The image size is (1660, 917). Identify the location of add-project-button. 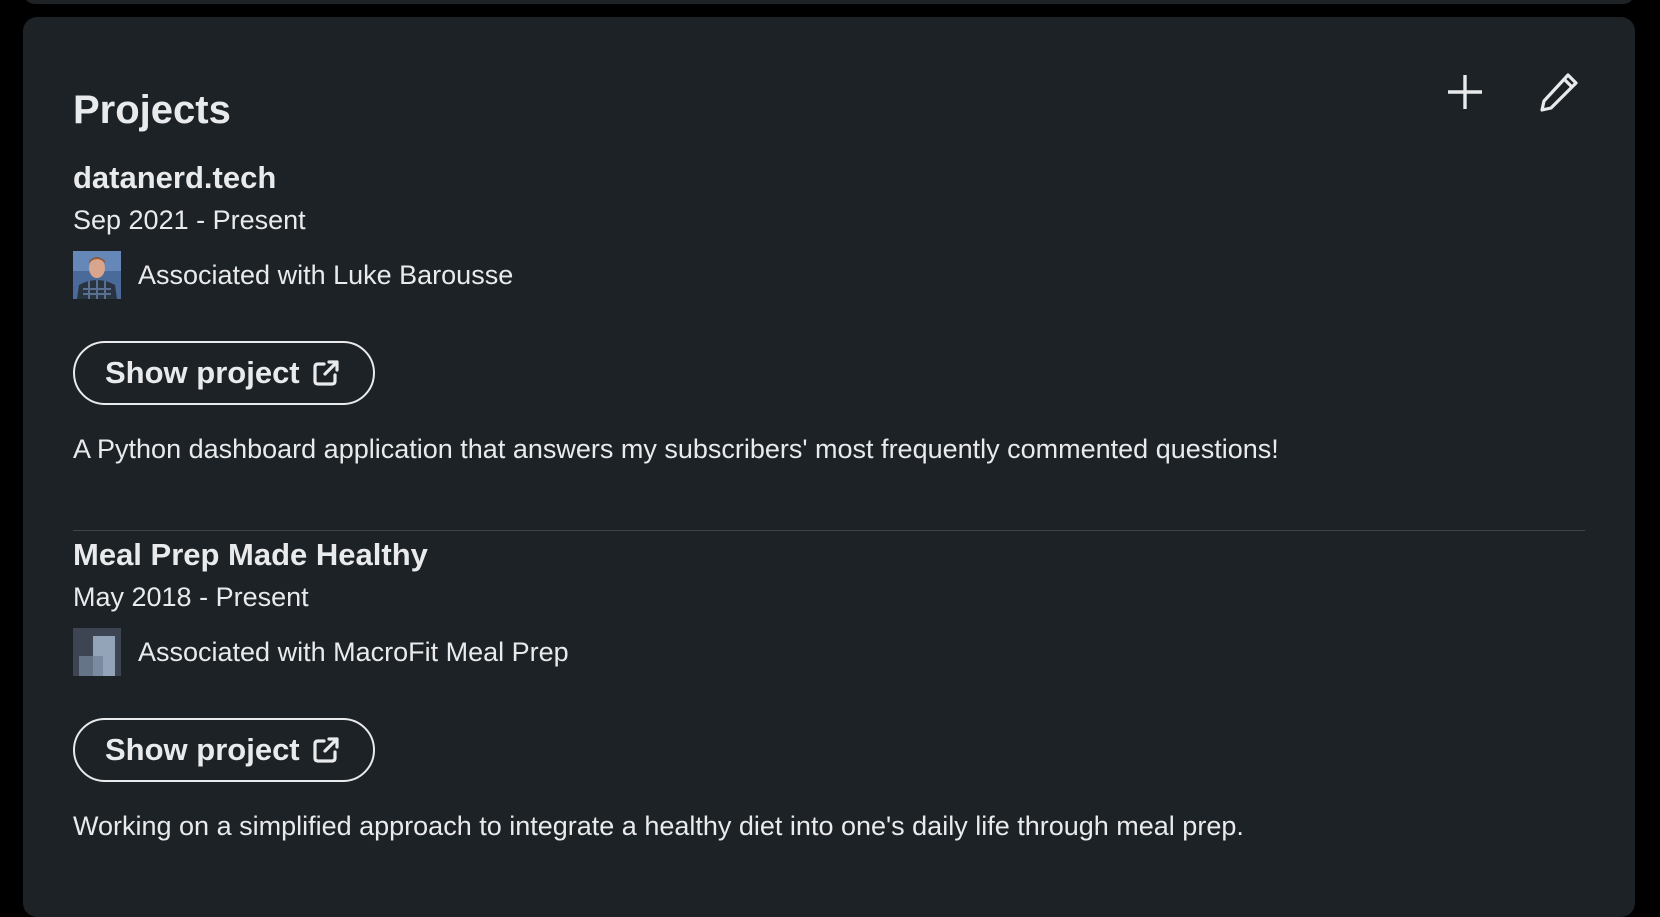
(1465, 92).